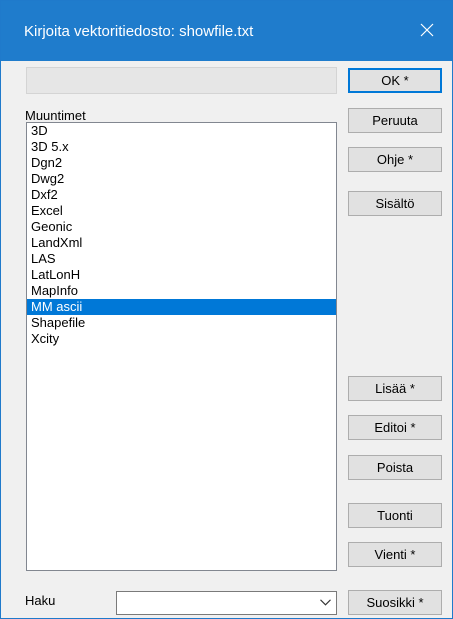 This screenshot has height=619, width=453. Describe the element at coordinates (181, 163) in the screenshot. I see `list-item: Dgn2` at that location.